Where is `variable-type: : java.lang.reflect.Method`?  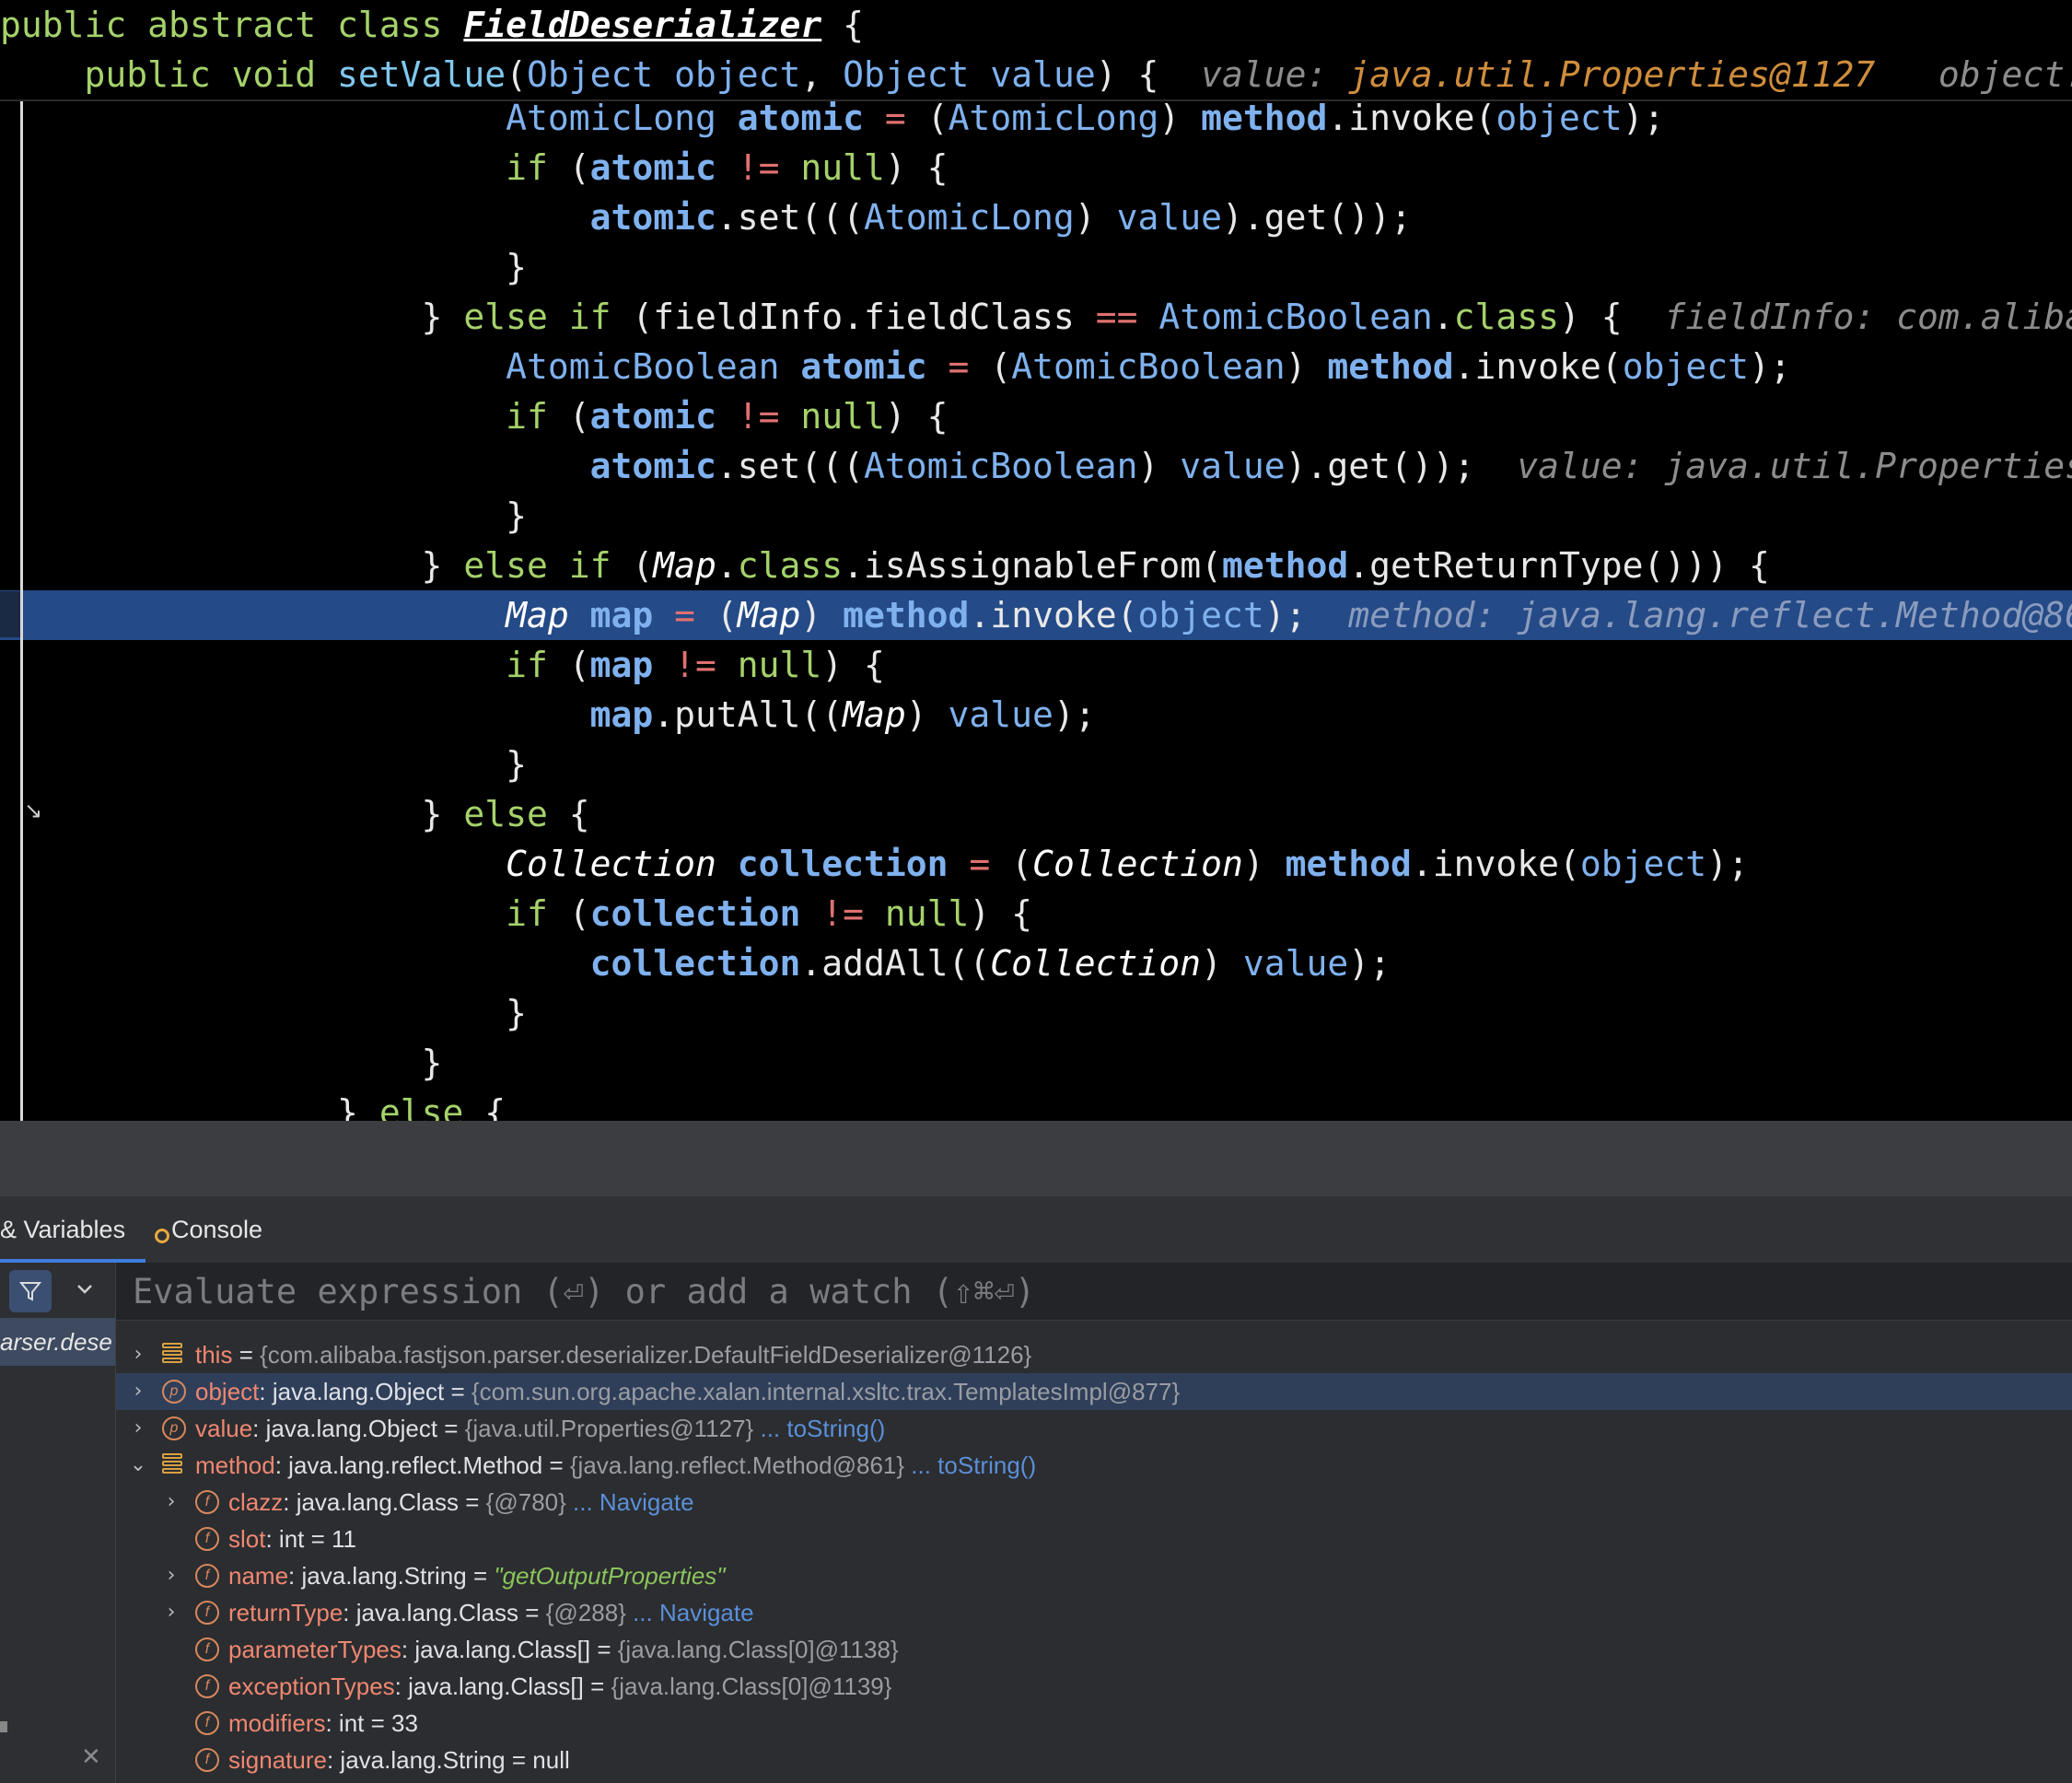 variable-type: : java.lang.reflect.Method is located at coordinates (408, 1465).